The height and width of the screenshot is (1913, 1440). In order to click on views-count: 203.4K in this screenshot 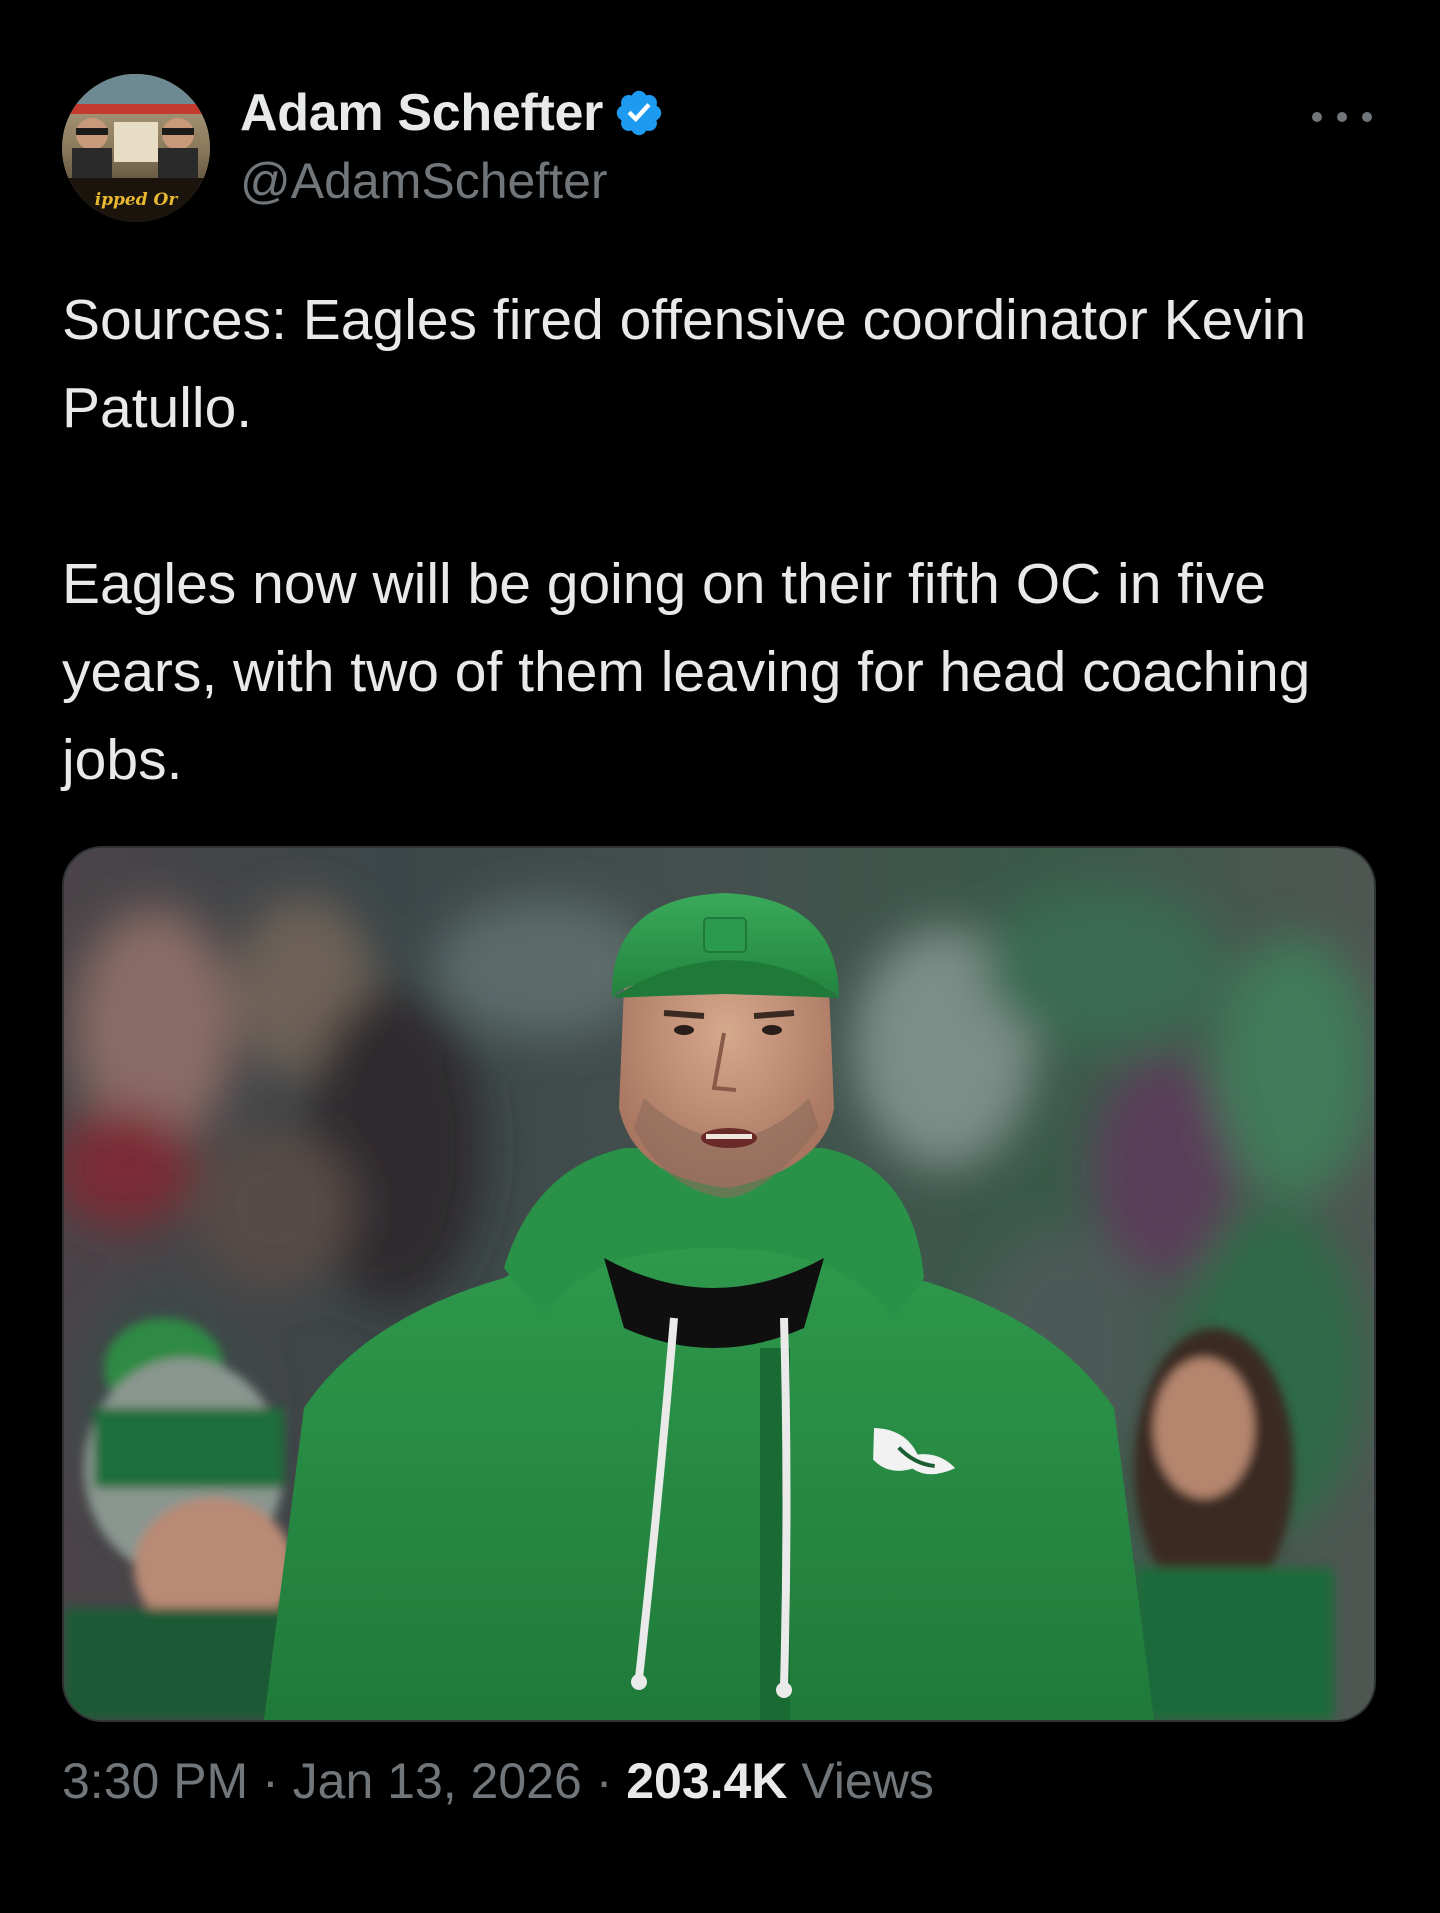, I will do `click(706, 1781)`.